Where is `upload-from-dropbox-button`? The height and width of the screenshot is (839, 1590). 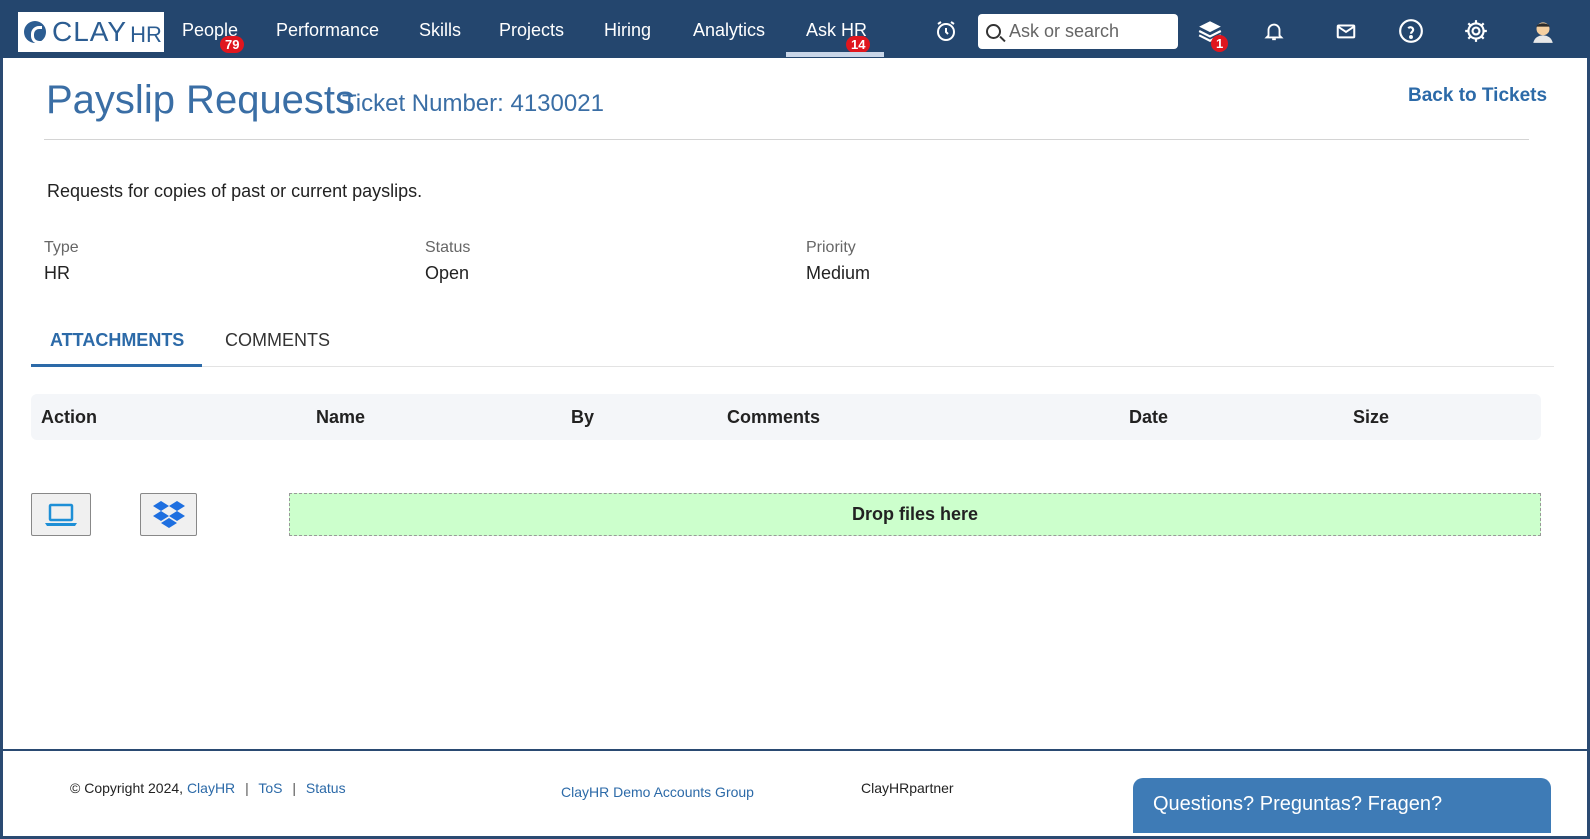
upload-from-dropbox-button is located at coordinates (168, 514).